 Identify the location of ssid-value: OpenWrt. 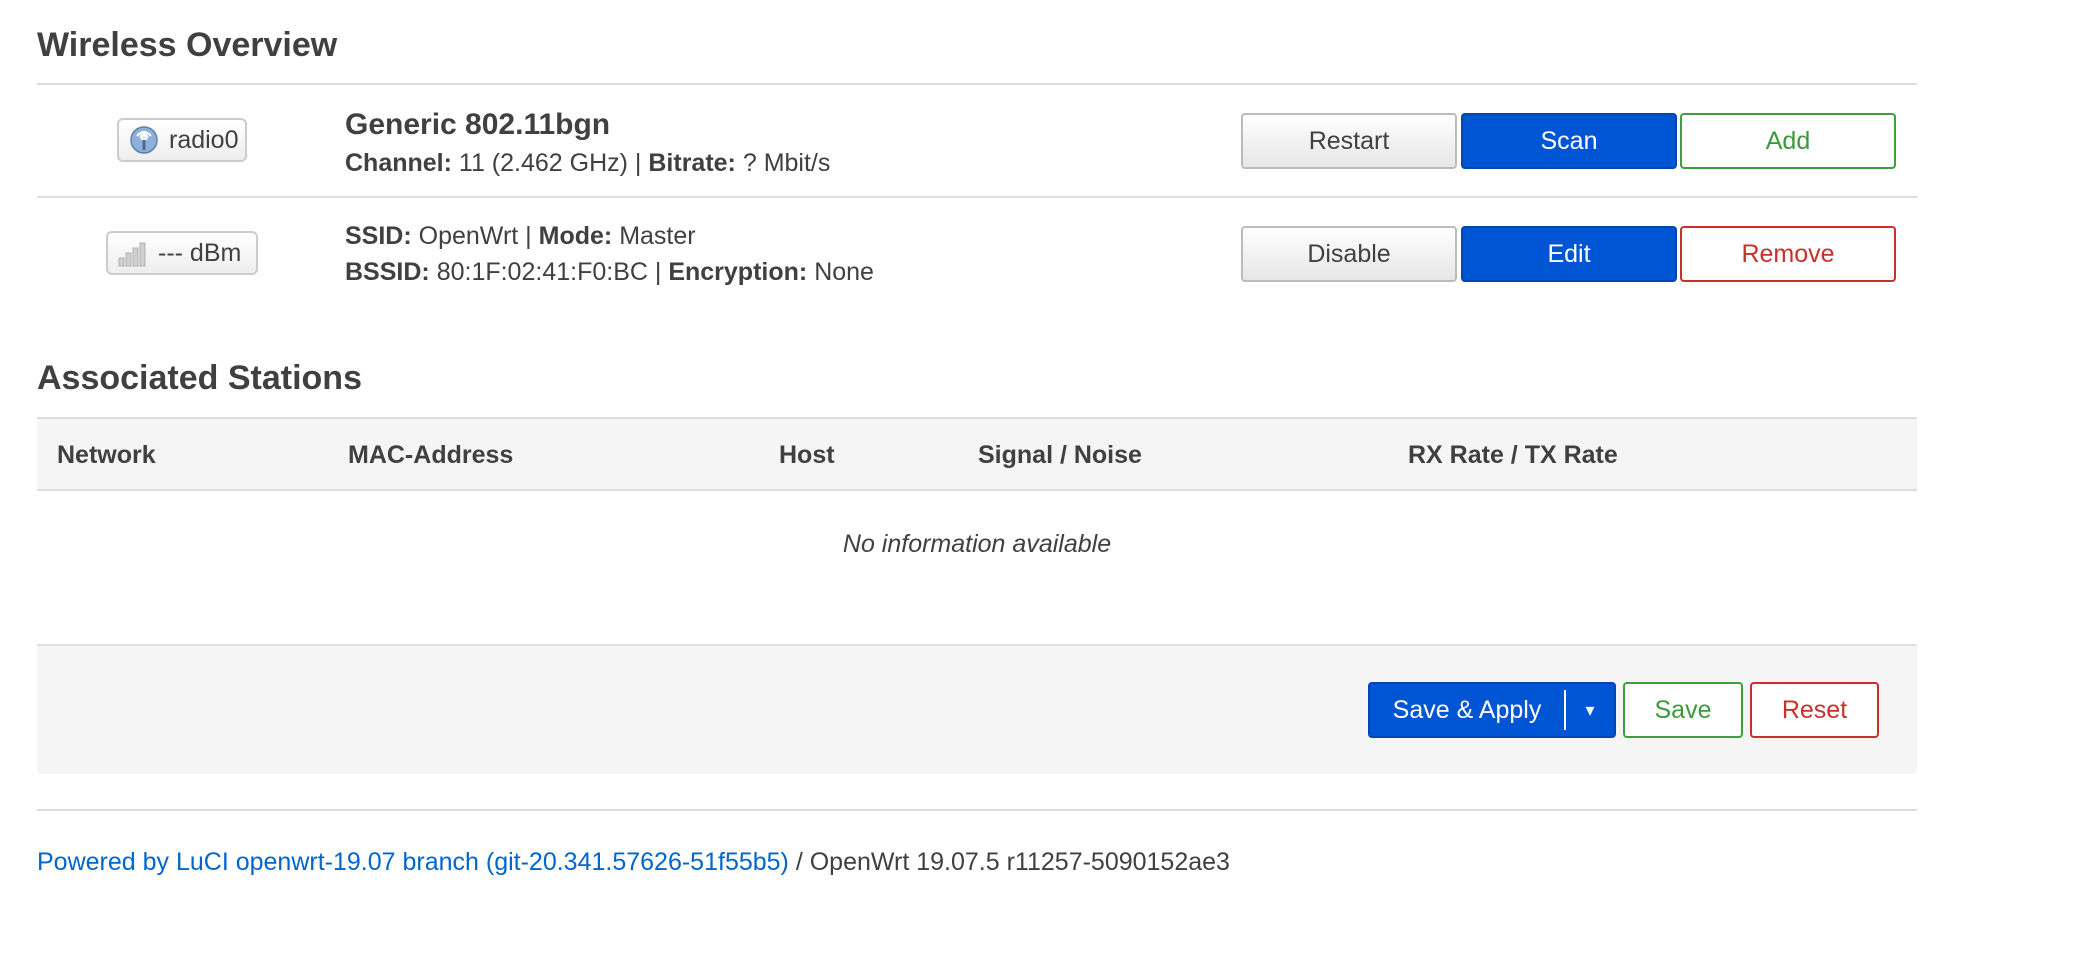
(468, 236).